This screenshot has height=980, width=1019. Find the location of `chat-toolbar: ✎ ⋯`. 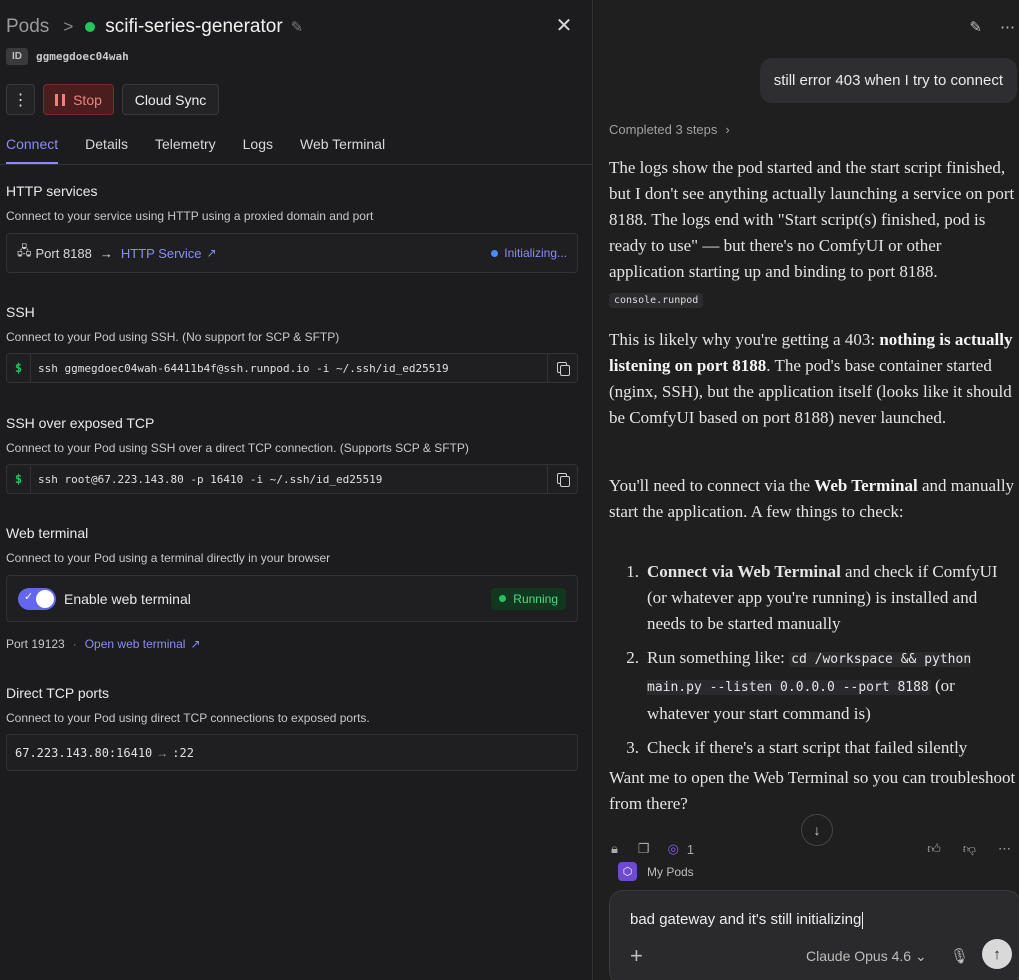

chat-toolbar: ✎ ⋯ is located at coordinates (992, 27).